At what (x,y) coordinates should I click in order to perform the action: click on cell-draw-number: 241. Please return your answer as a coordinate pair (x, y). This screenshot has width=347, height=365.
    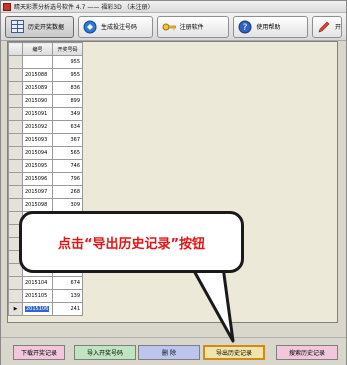
    Looking at the image, I should click on (67, 309).